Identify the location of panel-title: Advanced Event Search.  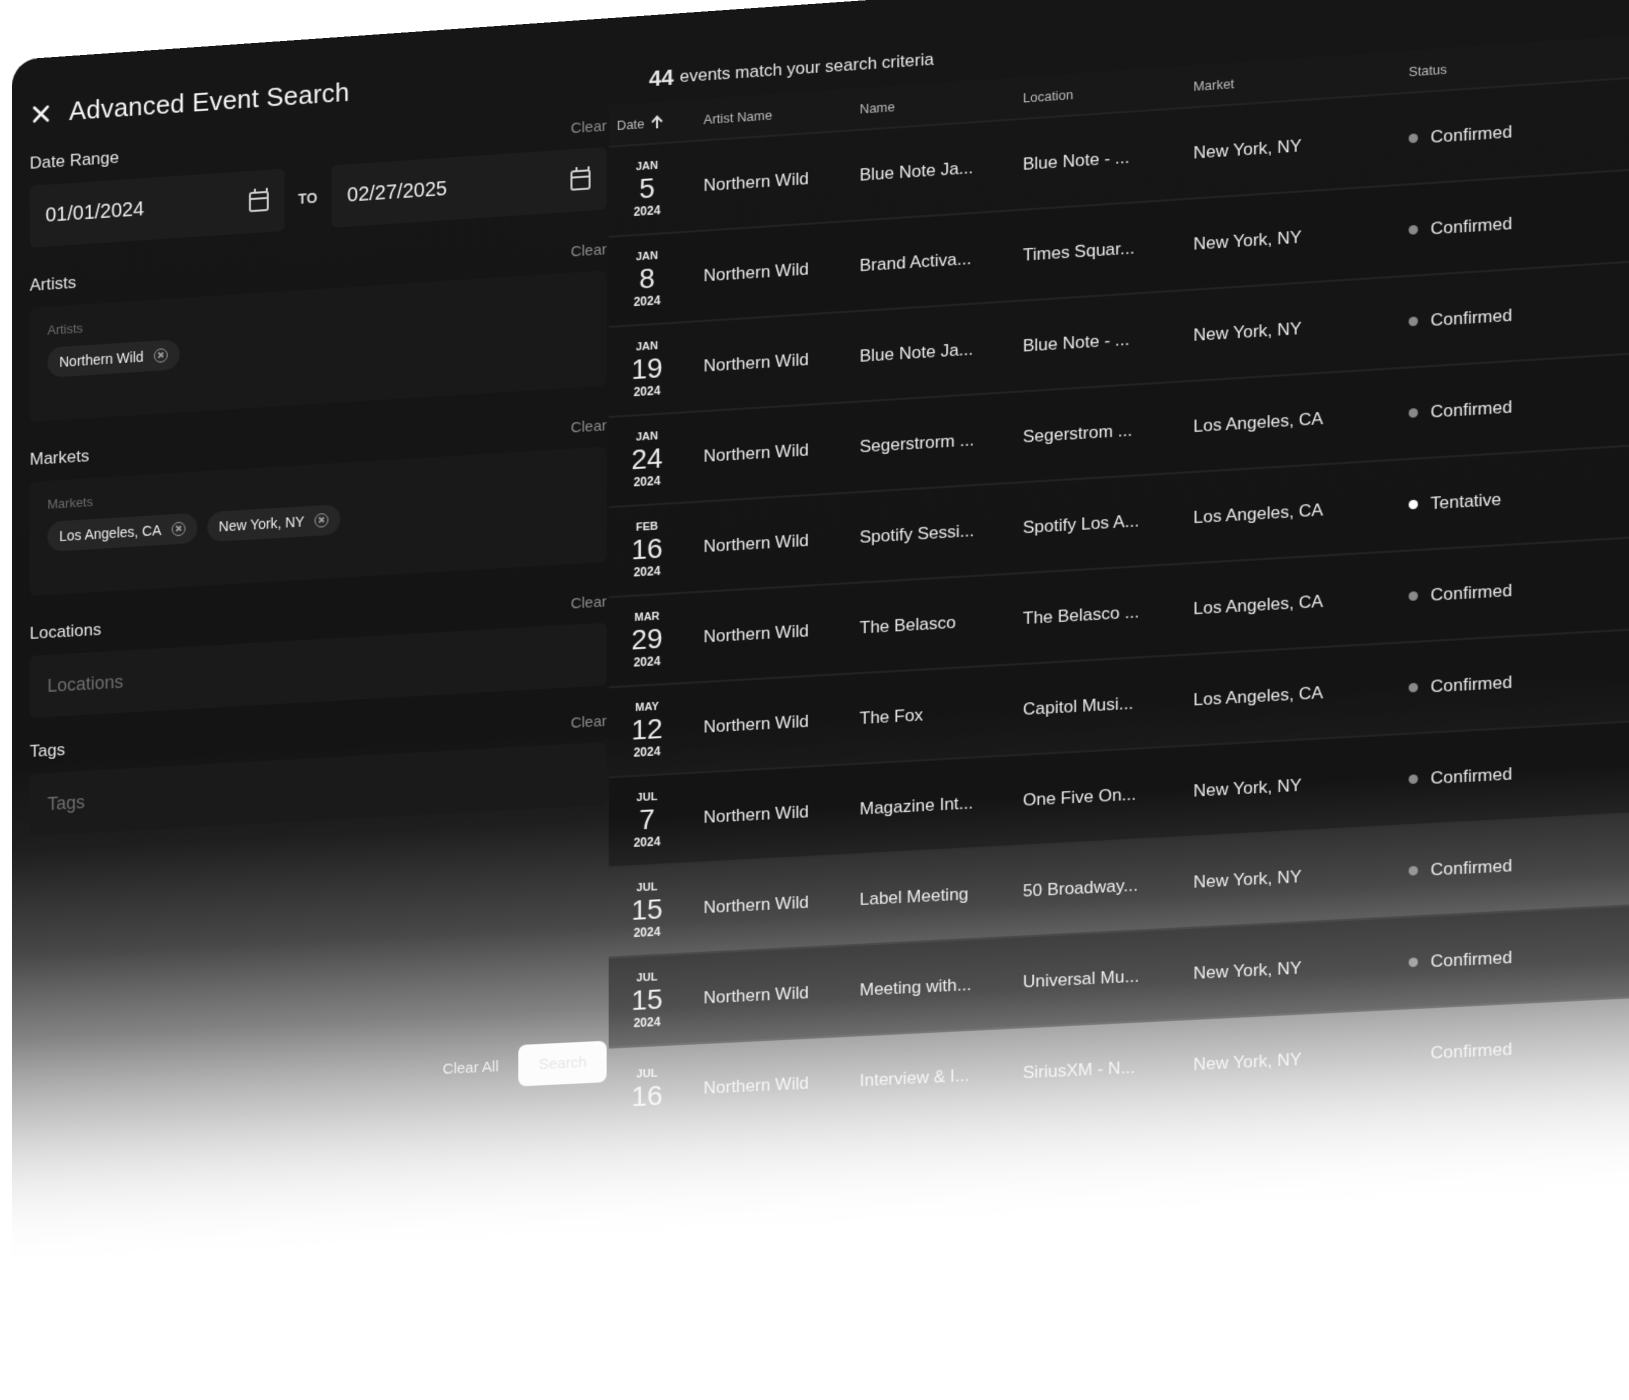
(209, 101).